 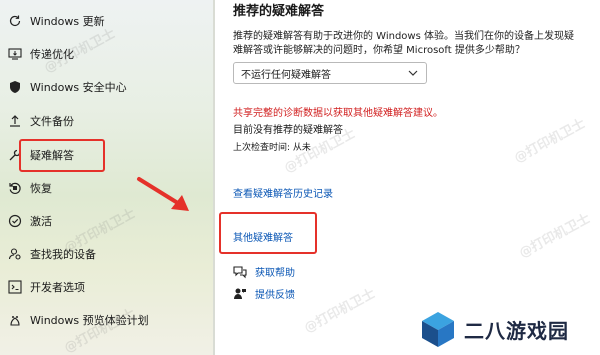 I want to click on dropdown-selected-value: 不运行任何疑难解答, so click(x=286, y=75).